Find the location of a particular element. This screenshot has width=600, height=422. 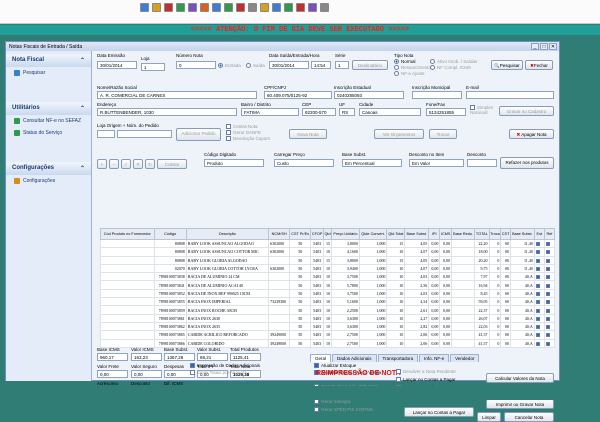

table-cell: 4,03 is located at coordinates (417, 277).